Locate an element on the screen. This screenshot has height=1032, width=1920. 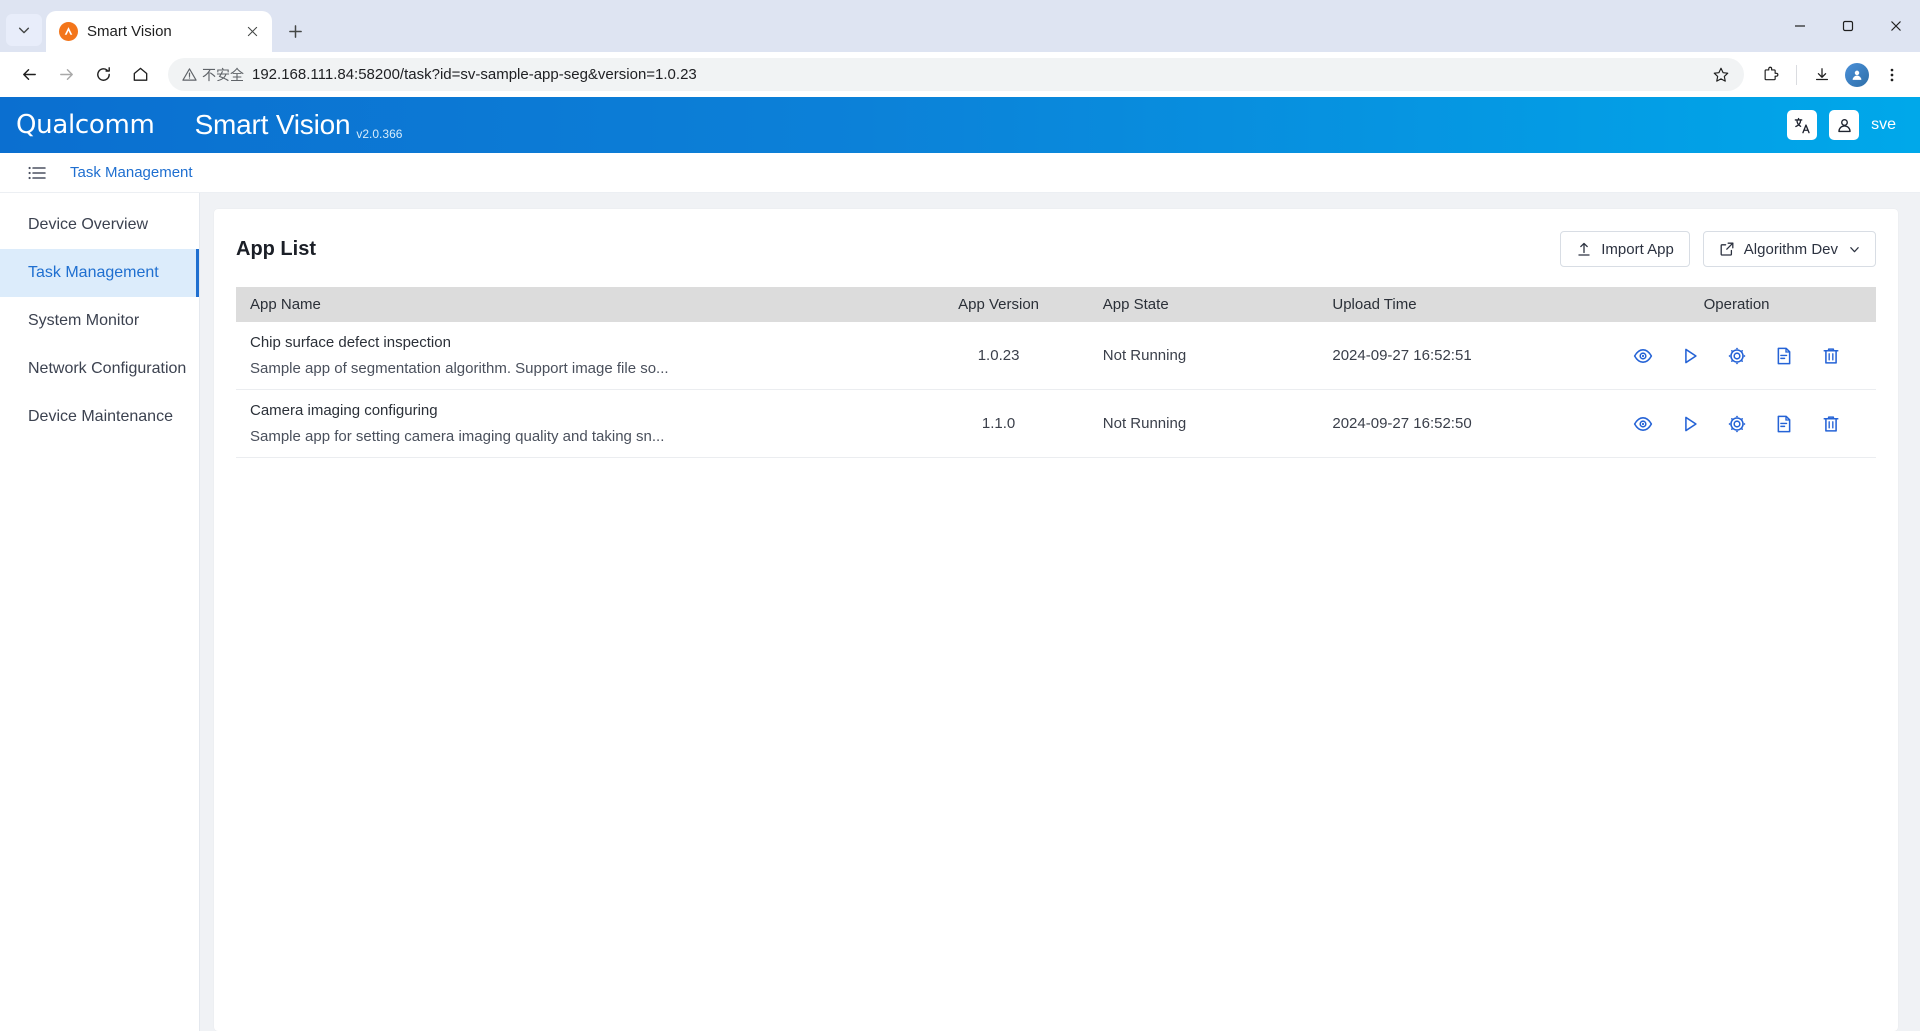
downloads-button is located at coordinates (1822, 75).